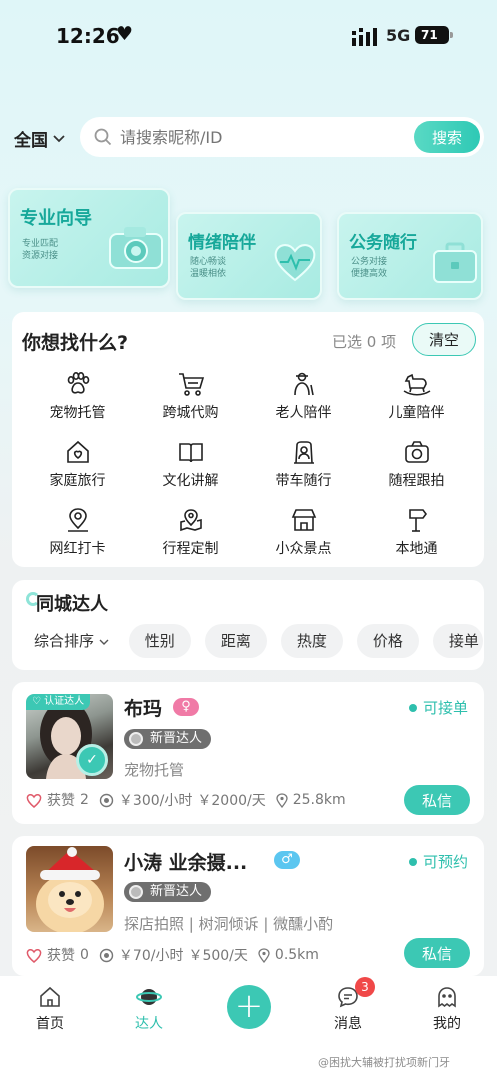 Image resolution: width=497 pixels, height=1080 pixels. I want to click on location-heart-icon, so click(77, 520).